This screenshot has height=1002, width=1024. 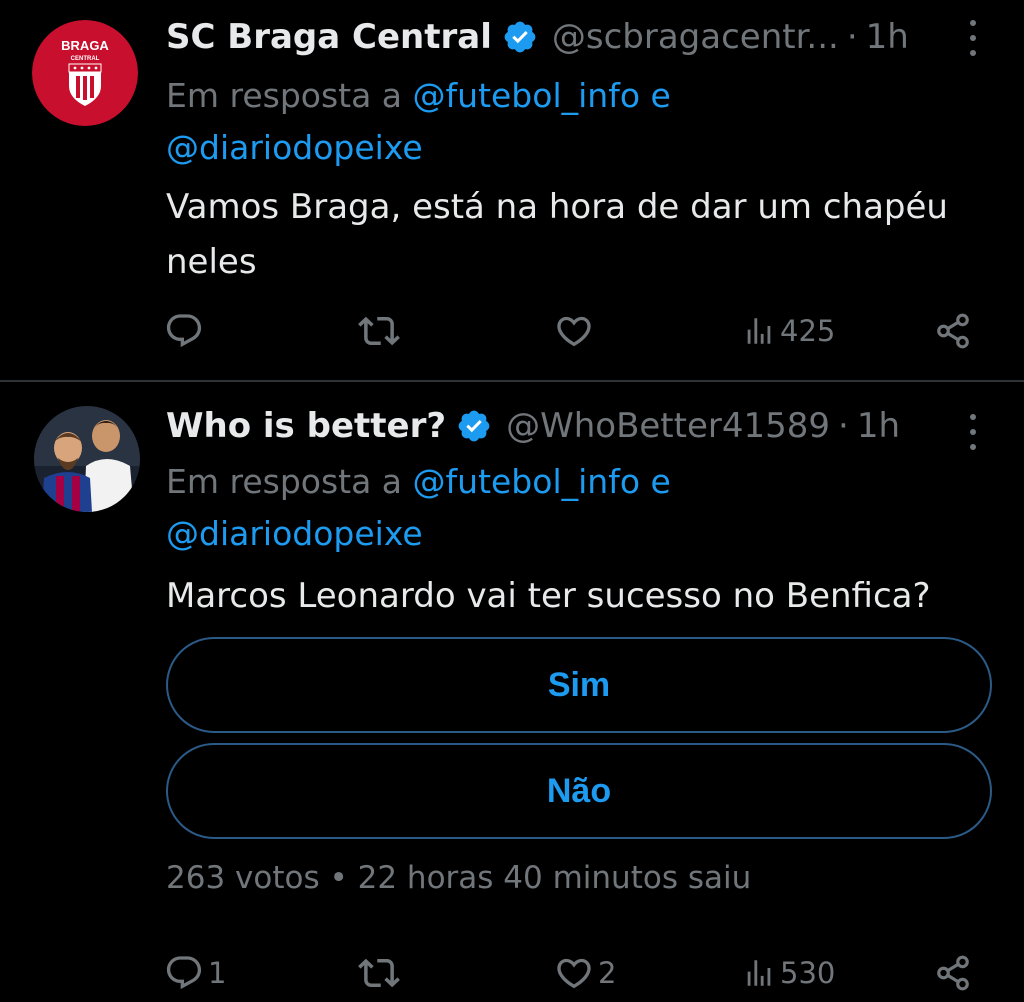 I want to click on reply-button, so click(x=186, y=331).